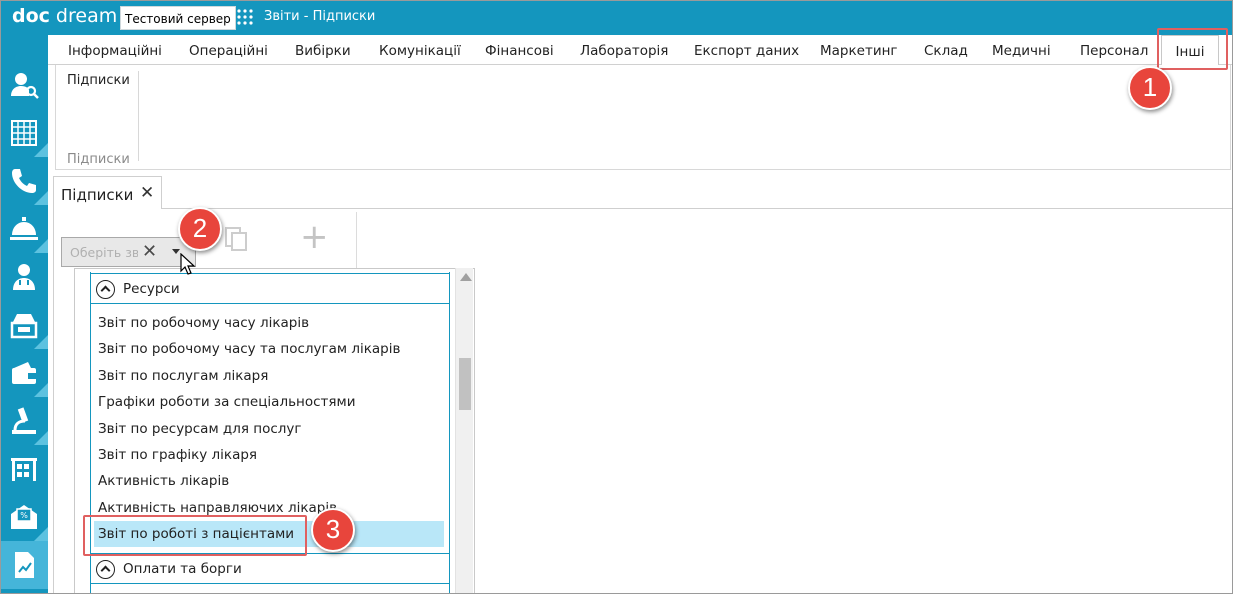 The height and width of the screenshot is (594, 1233). What do you see at coordinates (98, 159) in the screenshot?
I see `ribbon-group-label: Підписки` at bounding box center [98, 159].